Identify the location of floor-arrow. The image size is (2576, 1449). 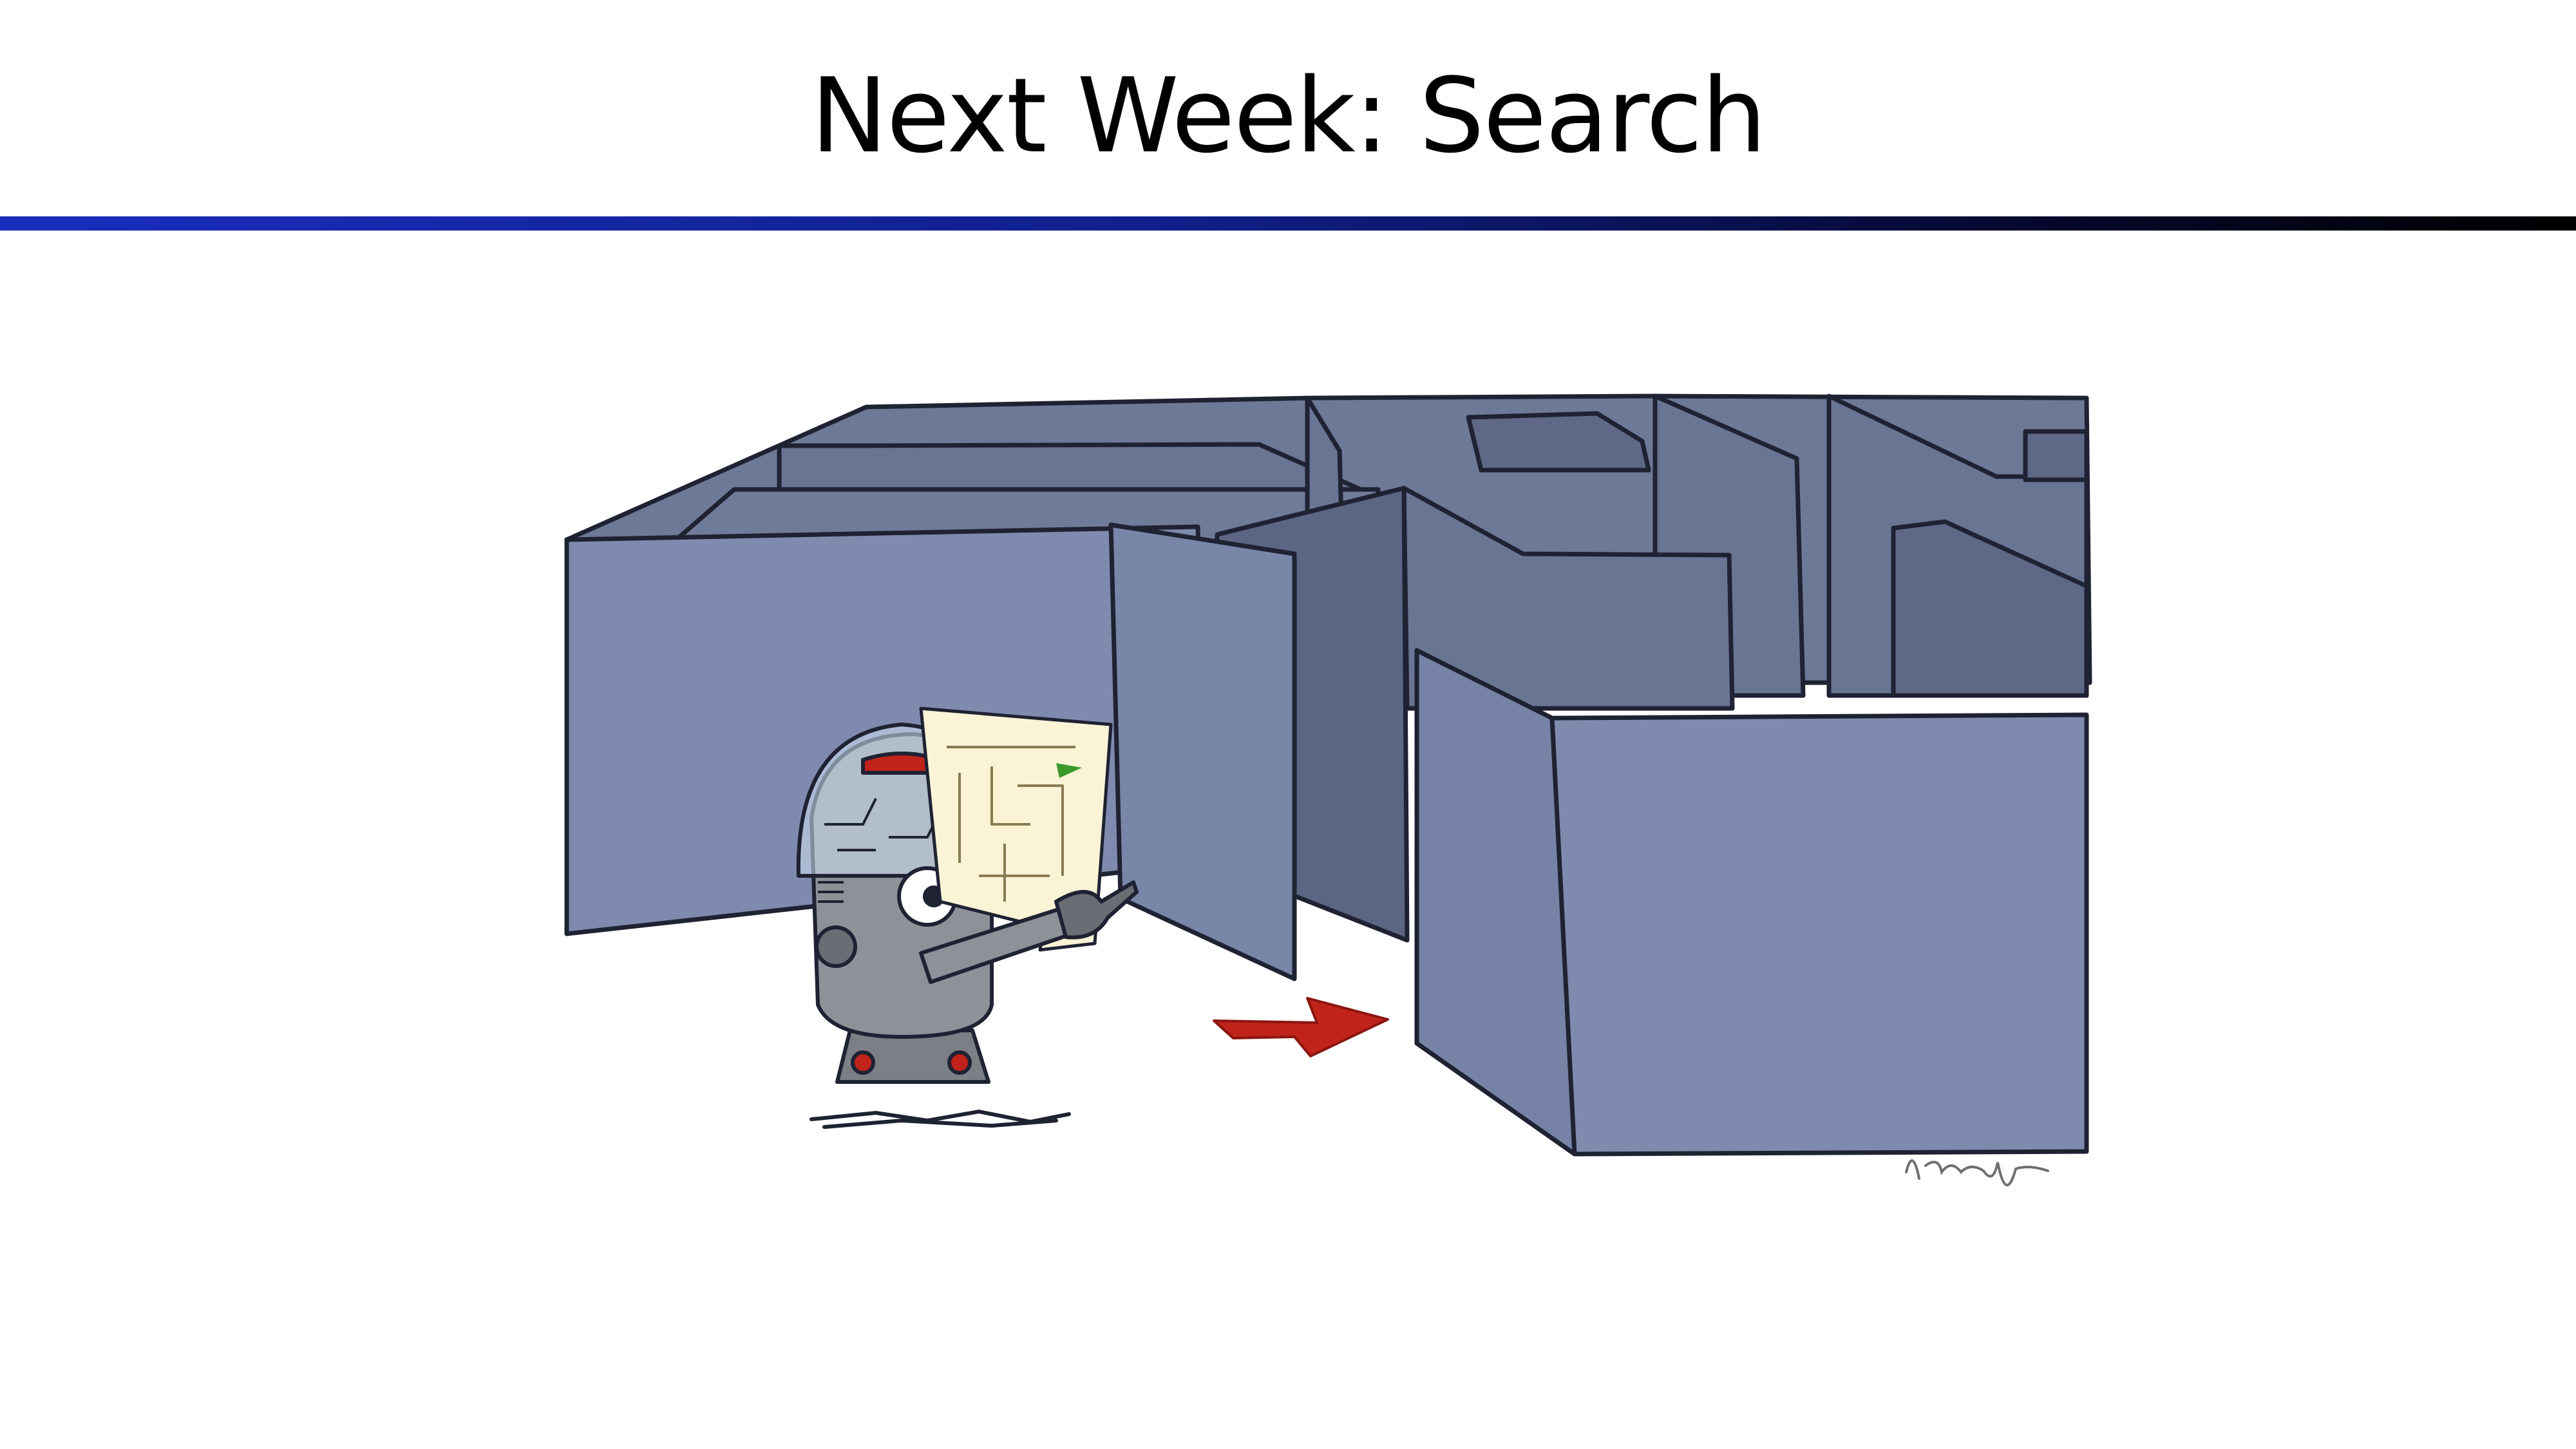
(1301, 1027).